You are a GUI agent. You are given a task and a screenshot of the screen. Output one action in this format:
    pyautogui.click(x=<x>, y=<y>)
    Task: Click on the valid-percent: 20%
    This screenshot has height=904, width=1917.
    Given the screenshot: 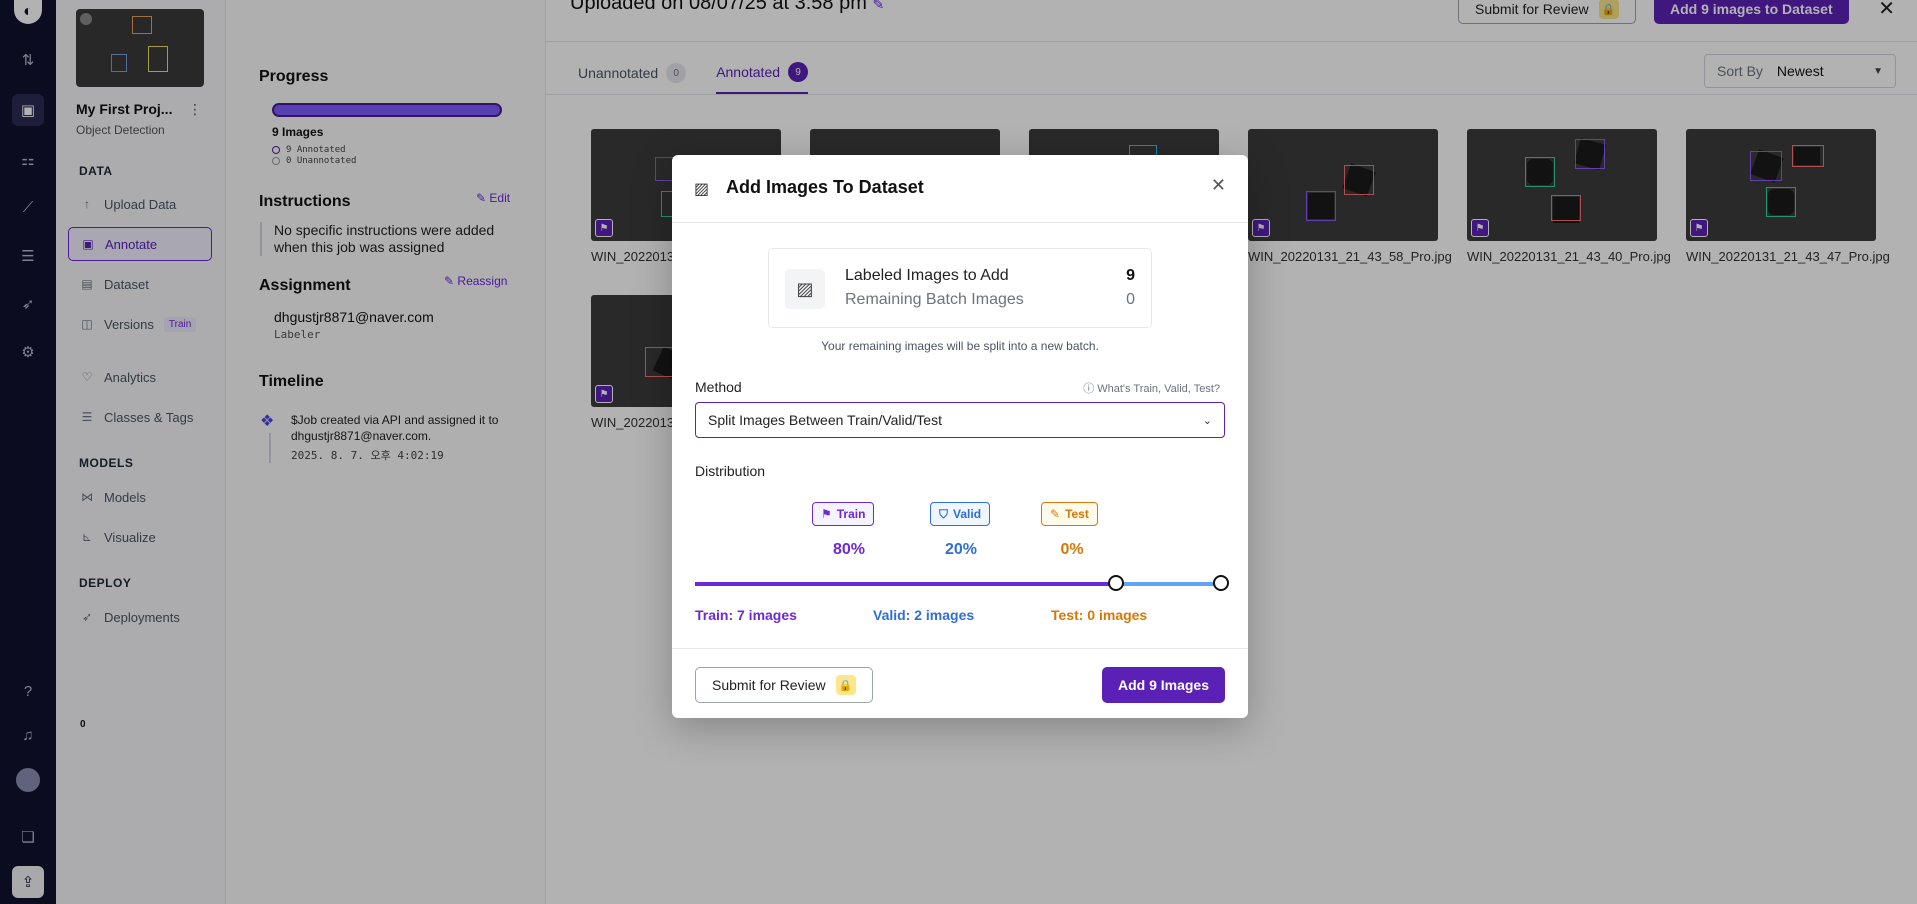 What is the action you would take?
    pyautogui.click(x=961, y=549)
    